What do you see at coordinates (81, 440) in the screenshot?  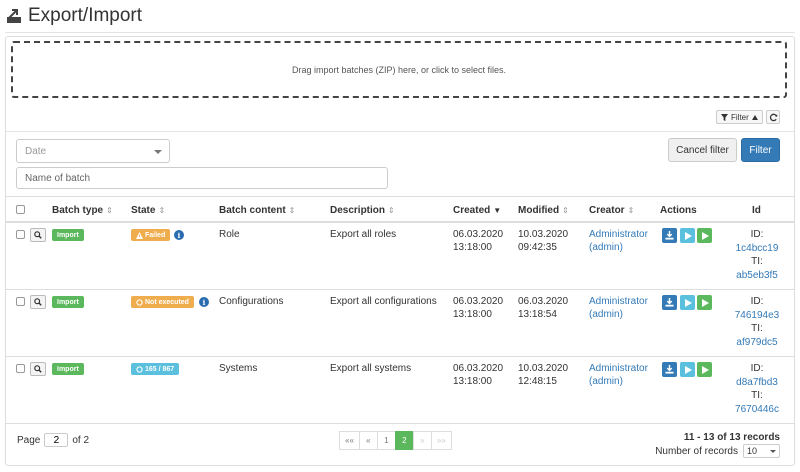 I see `page-total: of 2` at bounding box center [81, 440].